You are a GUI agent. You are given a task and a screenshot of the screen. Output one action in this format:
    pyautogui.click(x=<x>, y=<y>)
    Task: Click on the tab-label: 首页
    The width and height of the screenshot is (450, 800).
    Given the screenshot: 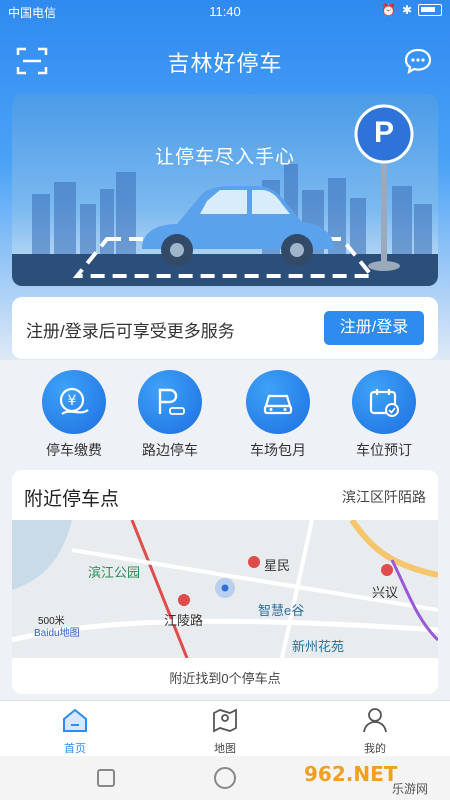 What is the action you would take?
    pyautogui.click(x=75, y=749)
    